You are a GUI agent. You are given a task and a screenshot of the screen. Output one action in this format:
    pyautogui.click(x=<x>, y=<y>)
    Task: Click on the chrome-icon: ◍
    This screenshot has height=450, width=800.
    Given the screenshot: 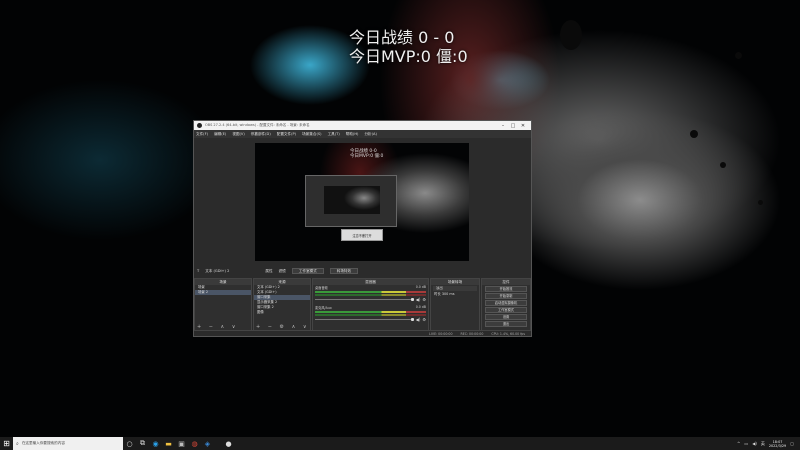 What is the action you would take?
    pyautogui.click(x=194, y=443)
    